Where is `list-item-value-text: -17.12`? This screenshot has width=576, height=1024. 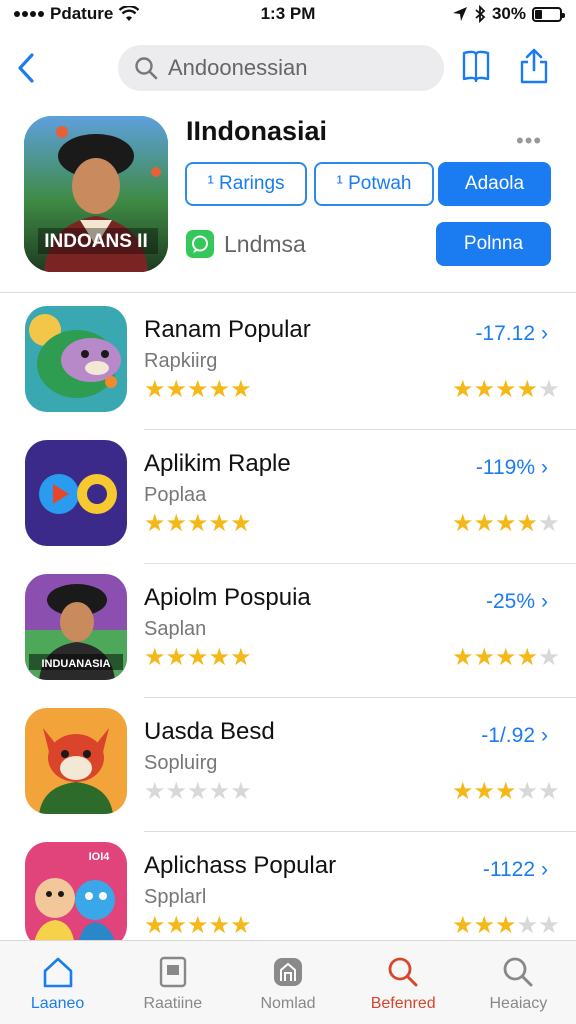
list-item-value-text: -17.12 is located at coordinates (505, 333).